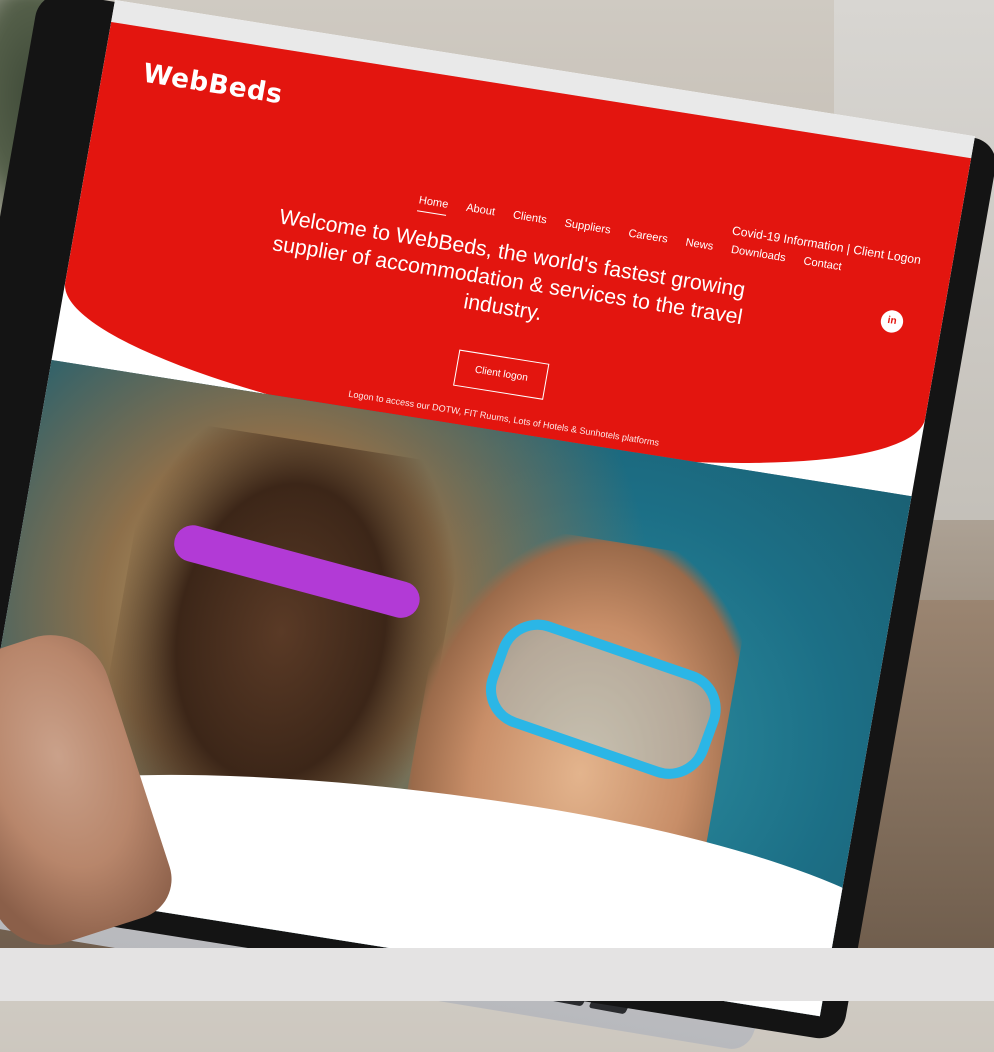 This screenshot has width=994, height=1052. I want to click on nav-news: News, so click(699, 247).